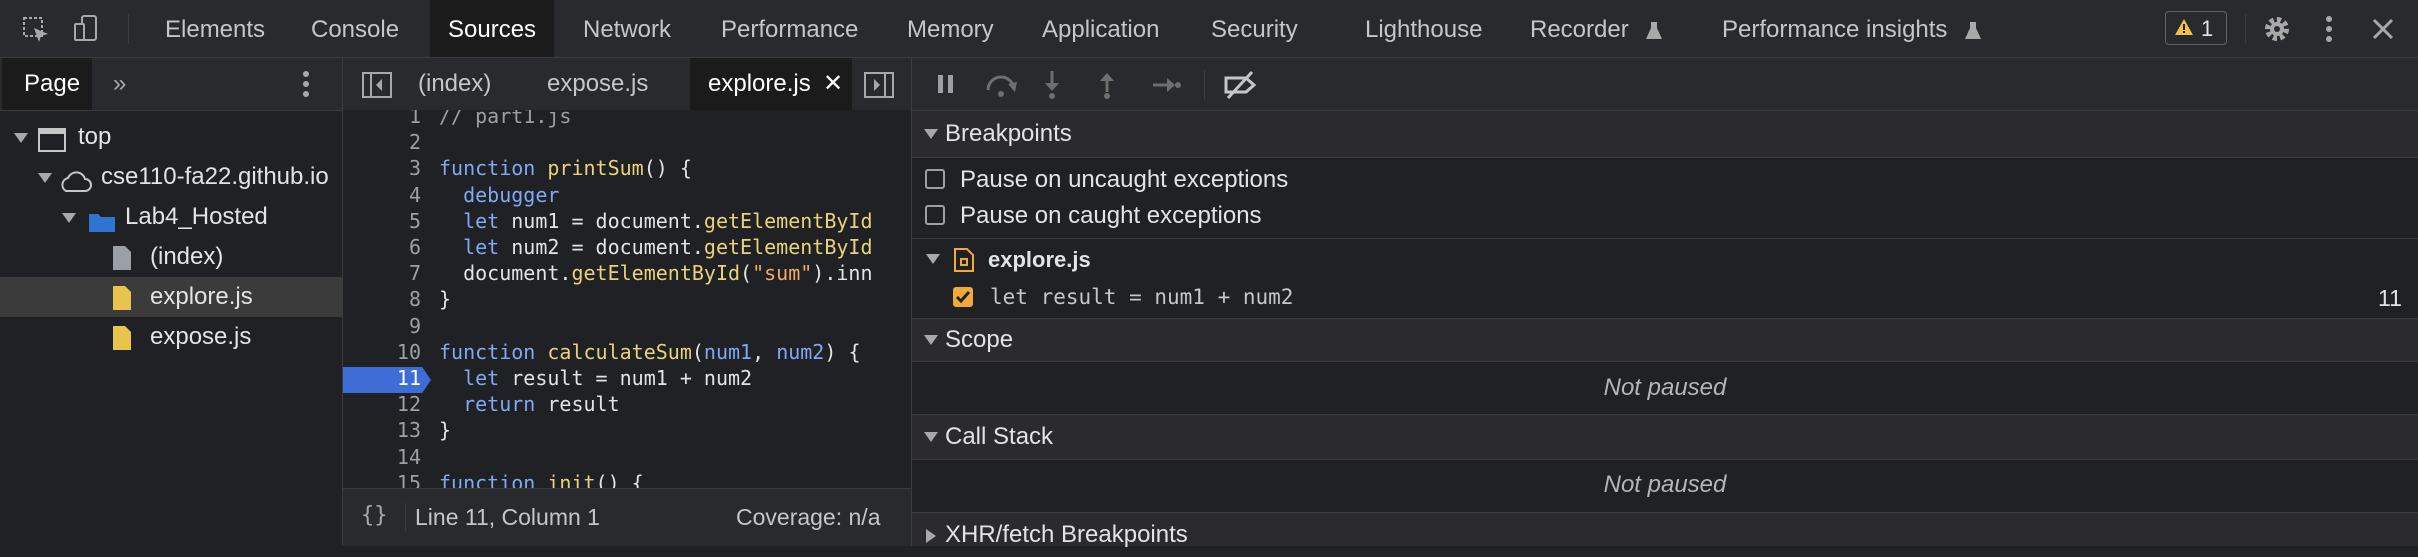 This screenshot has height=557, width=2418. I want to click on tree-item-top: top, so click(171, 137).